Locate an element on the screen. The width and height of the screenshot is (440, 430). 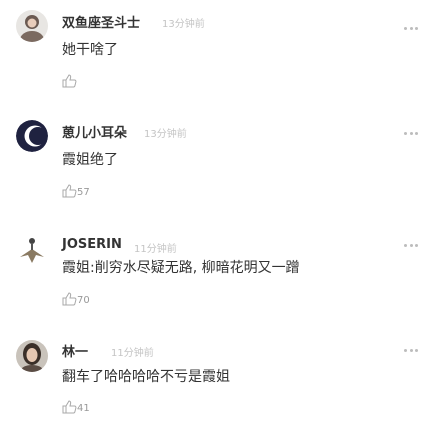
like-count: 57 is located at coordinates (83, 192).